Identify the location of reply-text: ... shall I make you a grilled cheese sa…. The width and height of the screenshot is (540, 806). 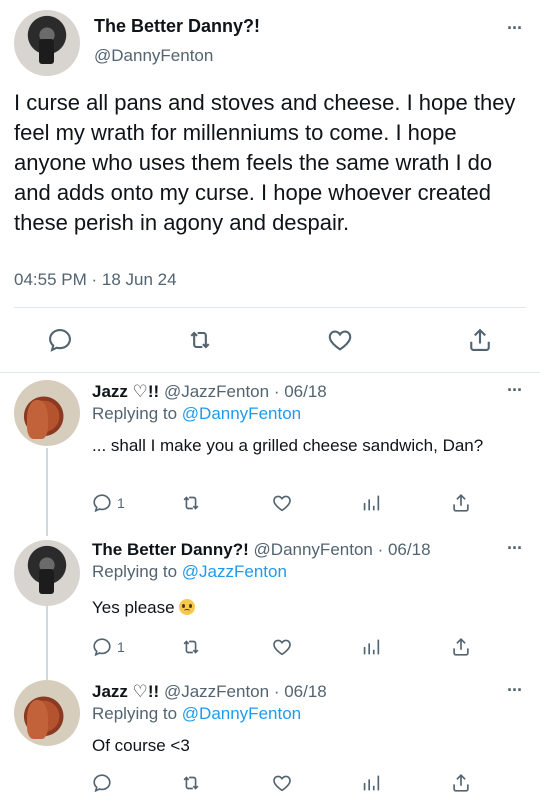
(288, 445).